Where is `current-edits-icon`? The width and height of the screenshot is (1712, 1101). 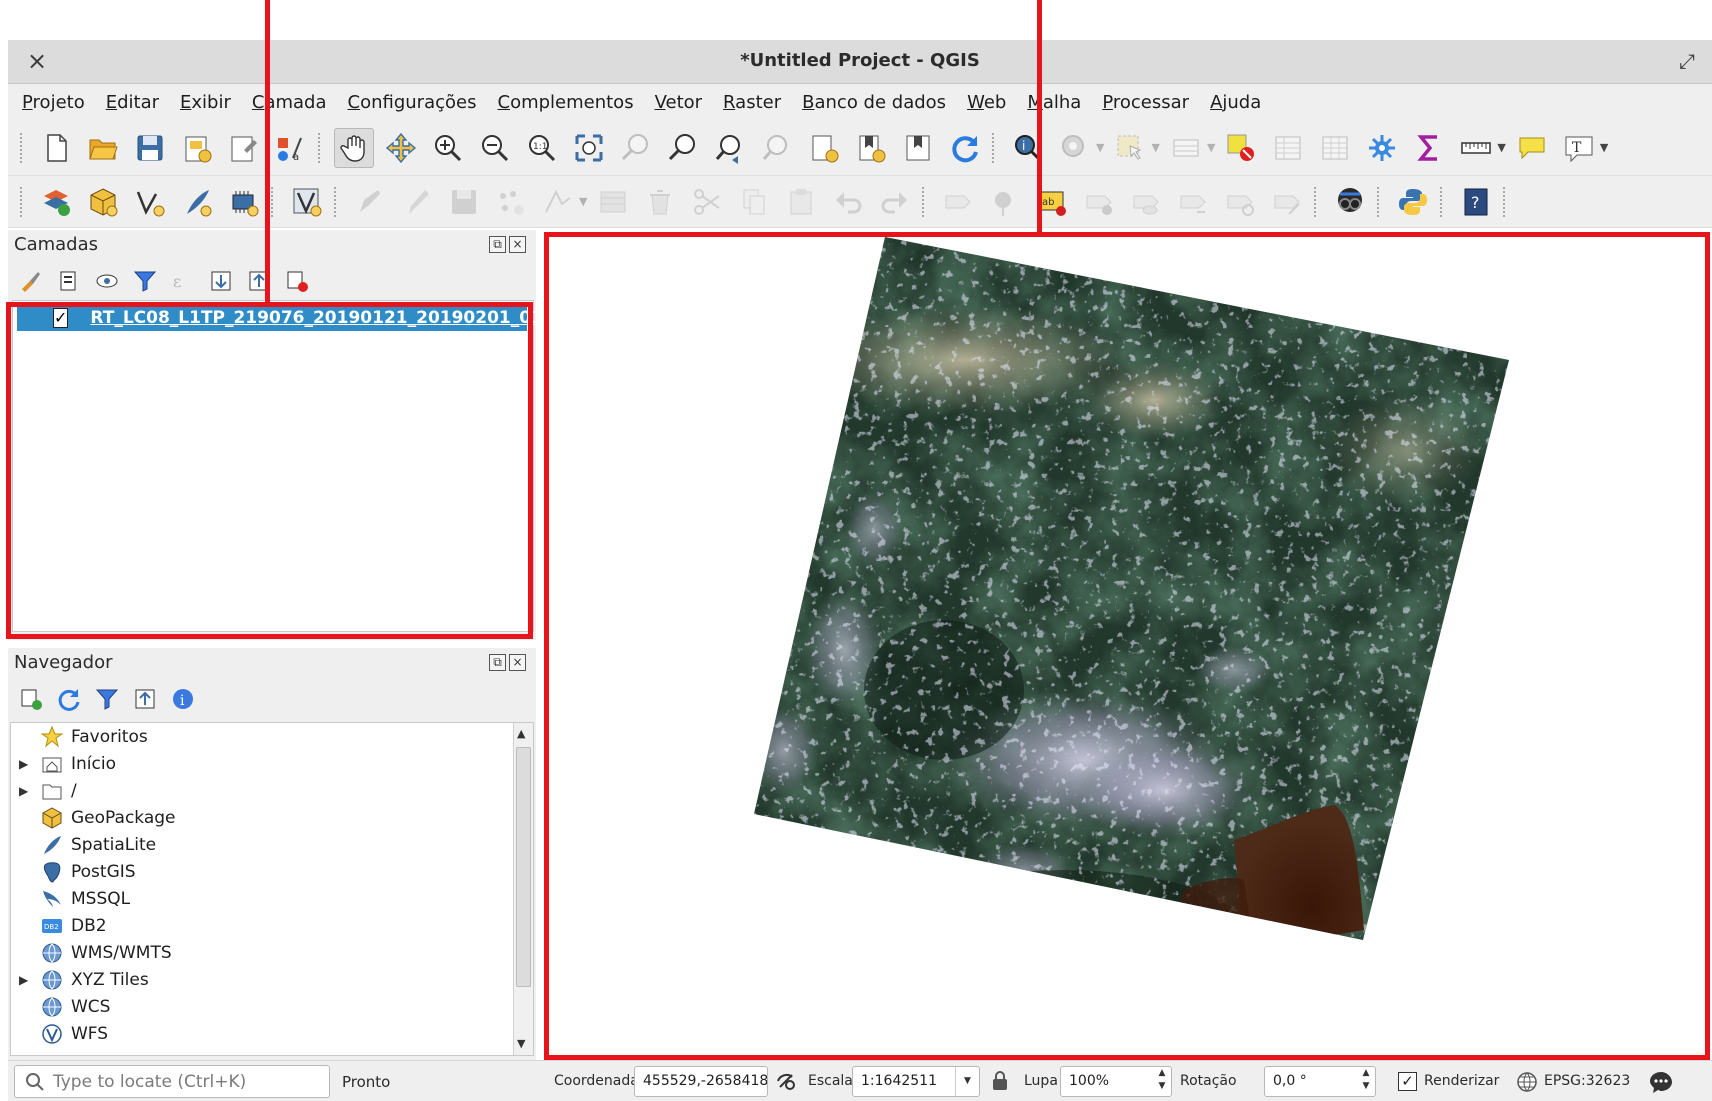
current-edits-icon is located at coordinates (370, 202).